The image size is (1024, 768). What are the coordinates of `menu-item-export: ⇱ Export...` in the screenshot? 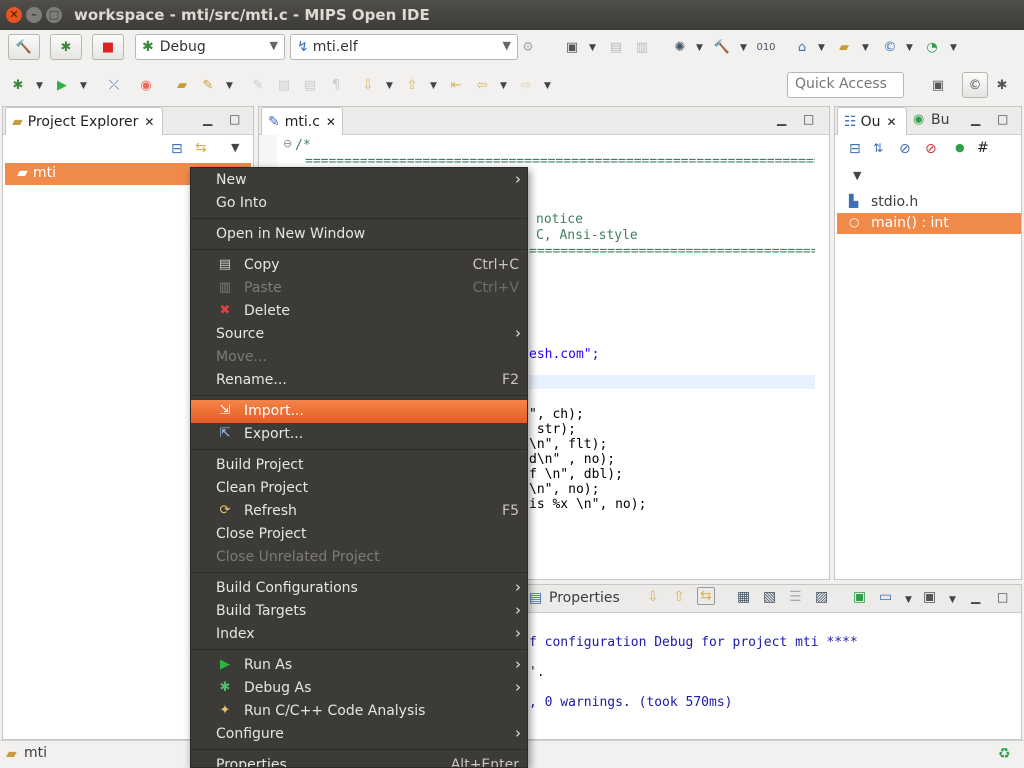 It's located at (359, 434).